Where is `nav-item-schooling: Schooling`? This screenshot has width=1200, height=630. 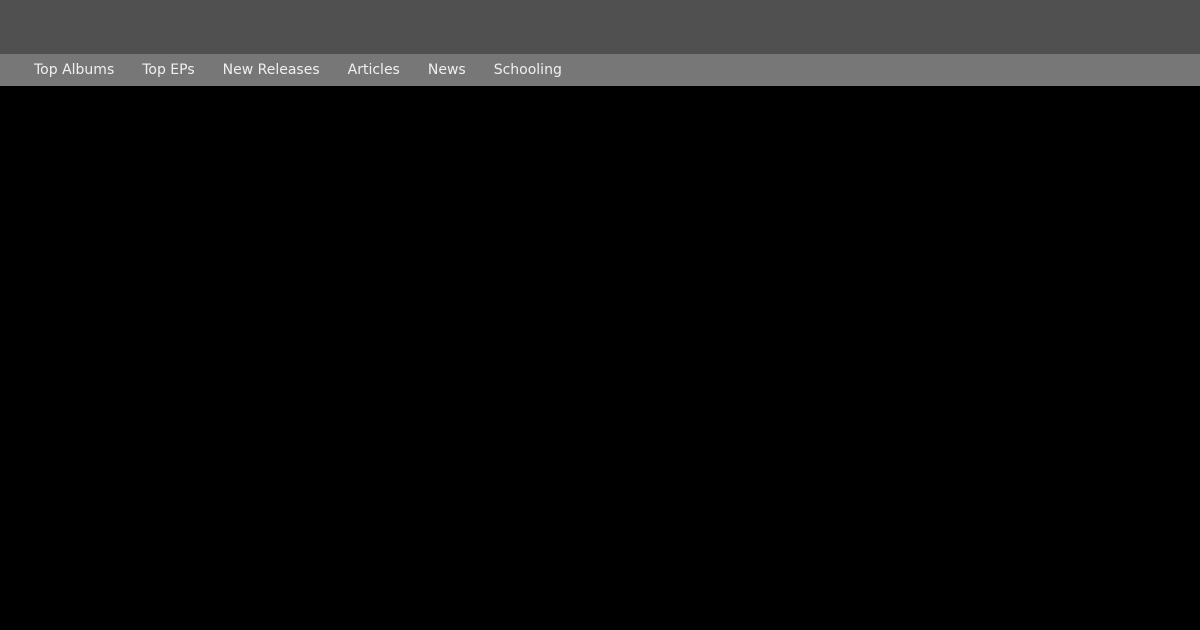
nav-item-schooling: Schooling is located at coordinates (528, 70).